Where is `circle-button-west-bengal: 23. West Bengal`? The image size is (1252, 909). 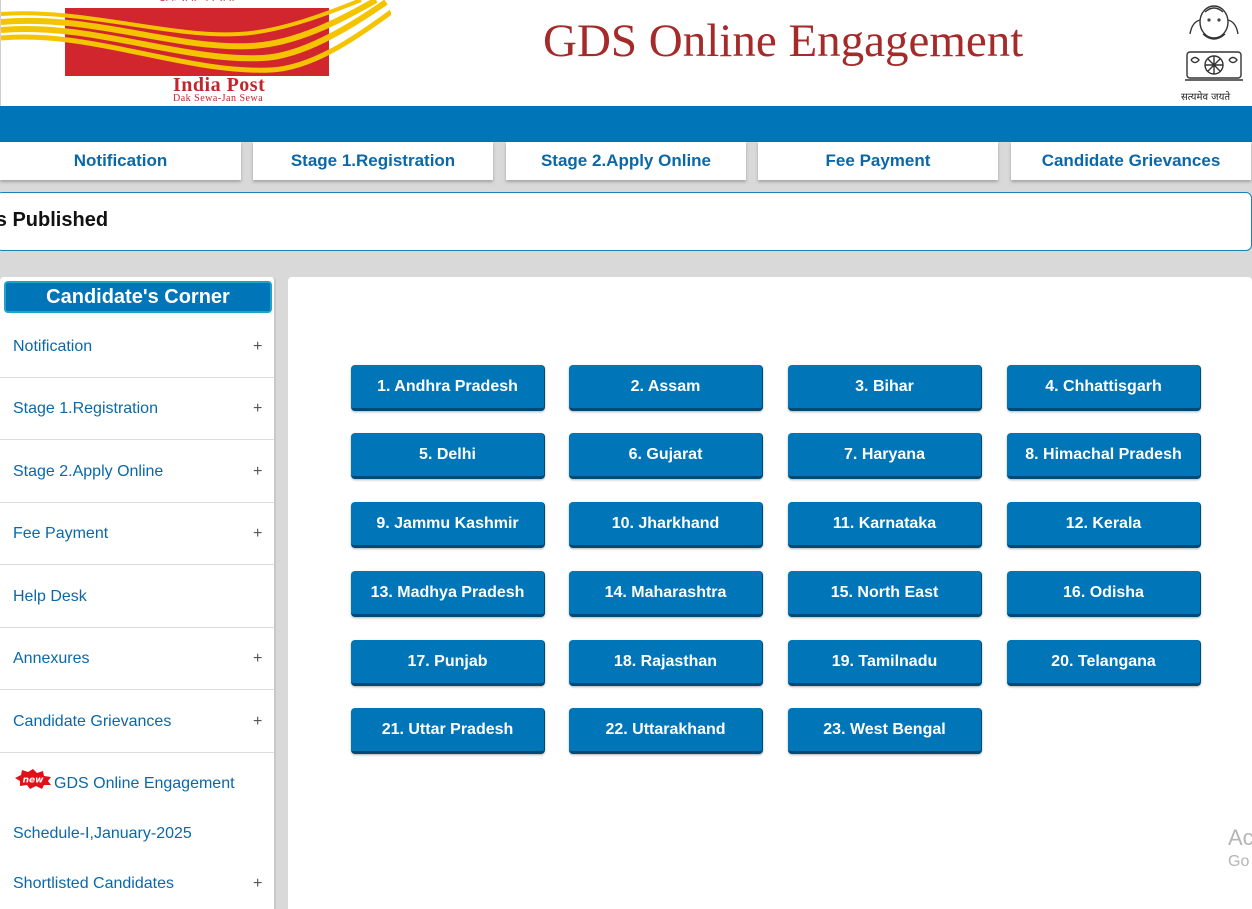
circle-button-west-bengal: 23. West Bengal is located at coordinates (885, 731).